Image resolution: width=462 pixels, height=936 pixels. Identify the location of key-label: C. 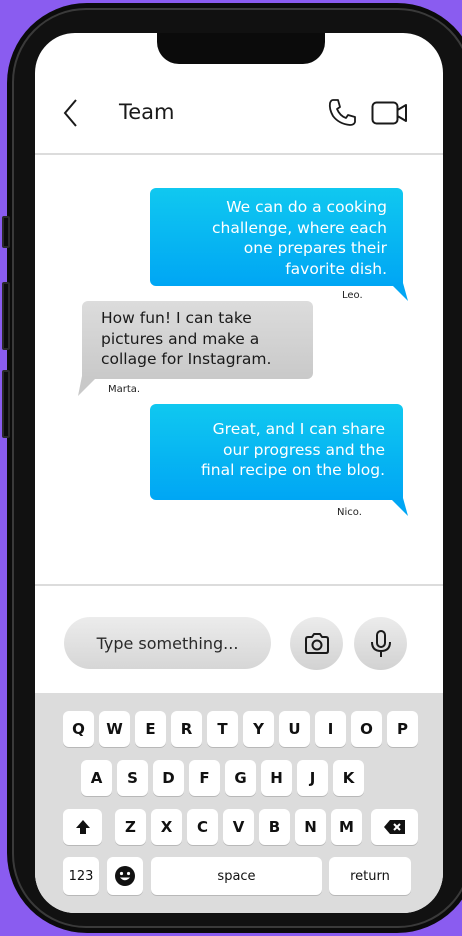
(202, 827).